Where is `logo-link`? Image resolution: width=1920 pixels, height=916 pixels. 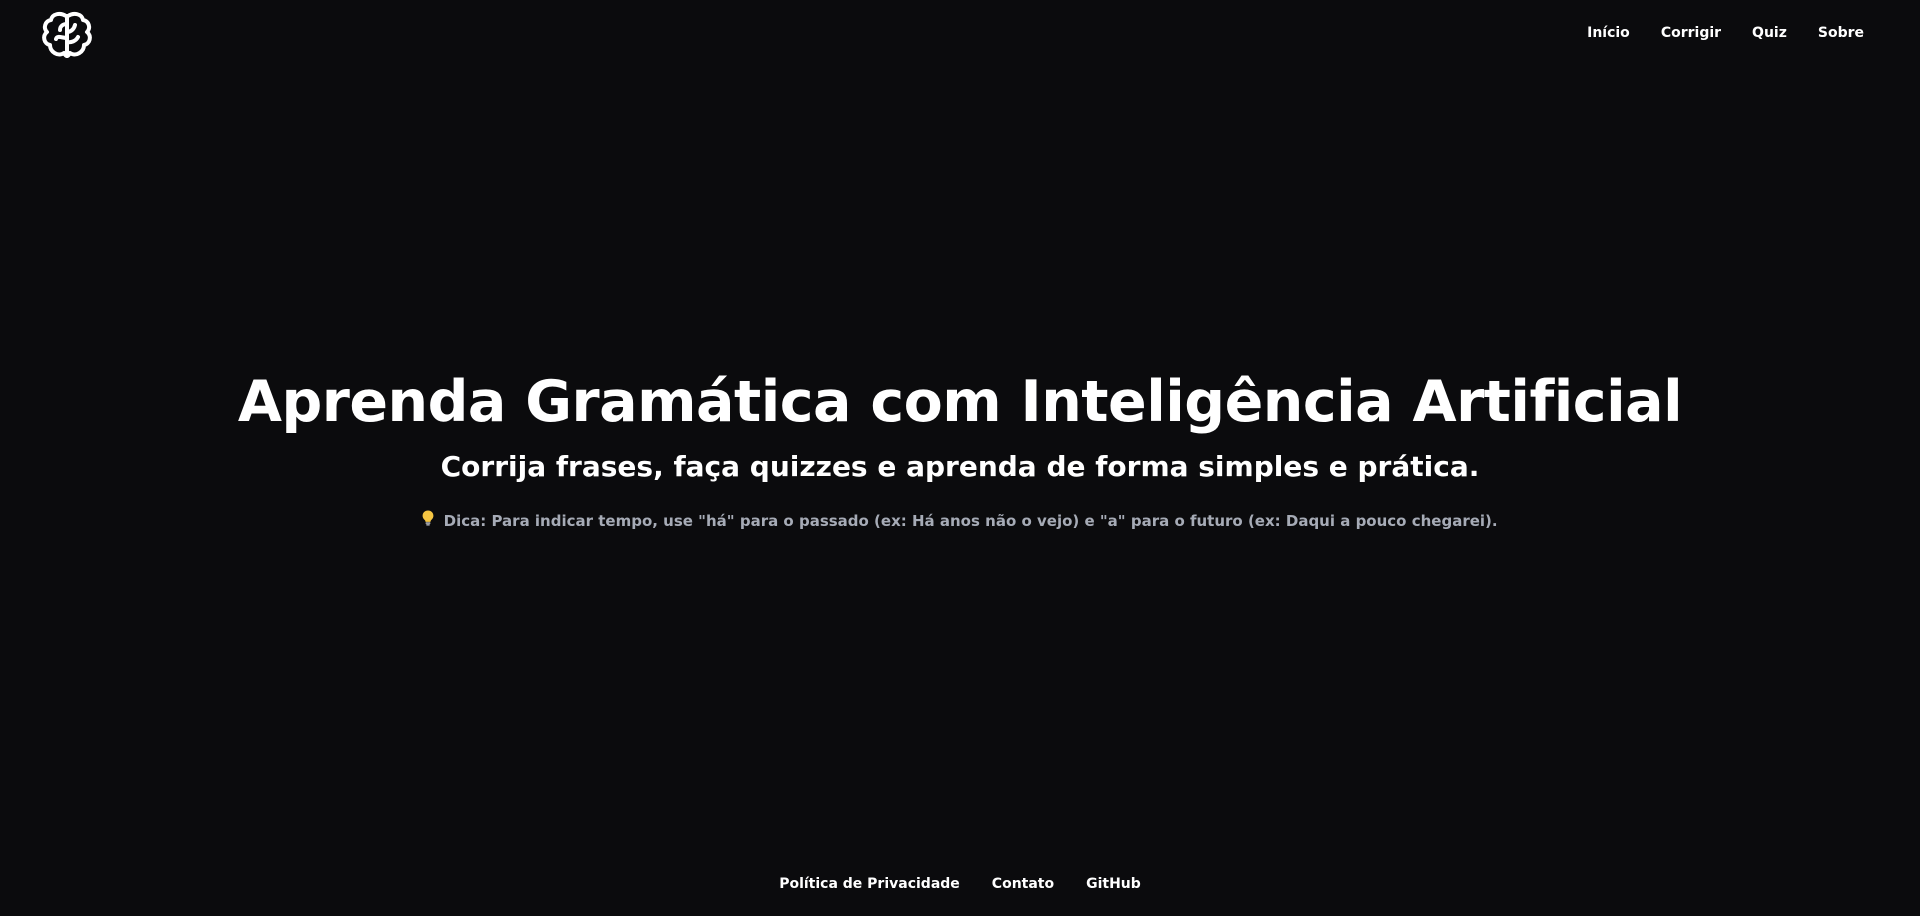 logo-link is located at coordinates (67, 35).